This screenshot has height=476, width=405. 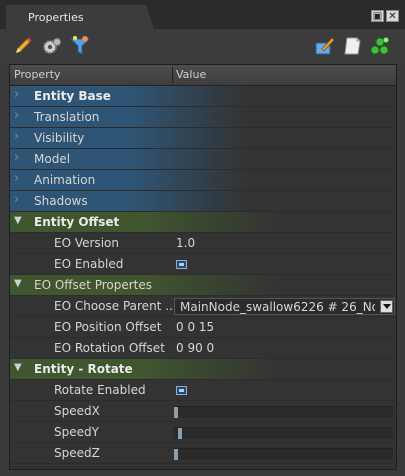 I want to click on category-row-visibility: › Visibility, so click(x=203, y=138).